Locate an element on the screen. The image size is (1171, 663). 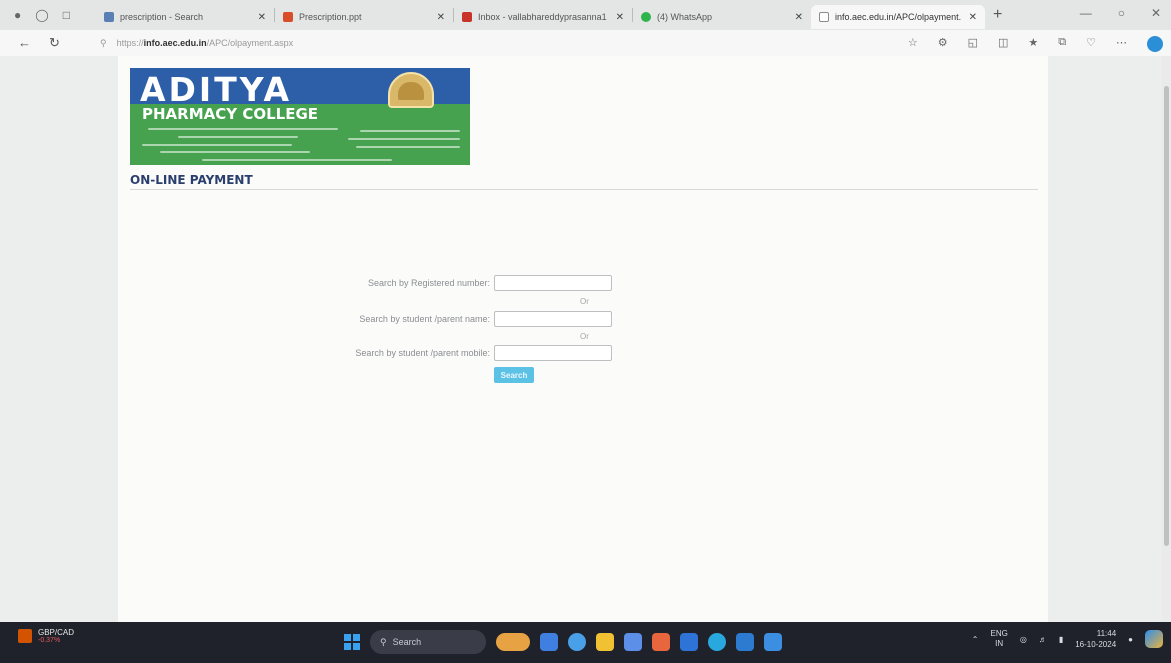
search-highlight-icon is located at coordinates (513, 642).